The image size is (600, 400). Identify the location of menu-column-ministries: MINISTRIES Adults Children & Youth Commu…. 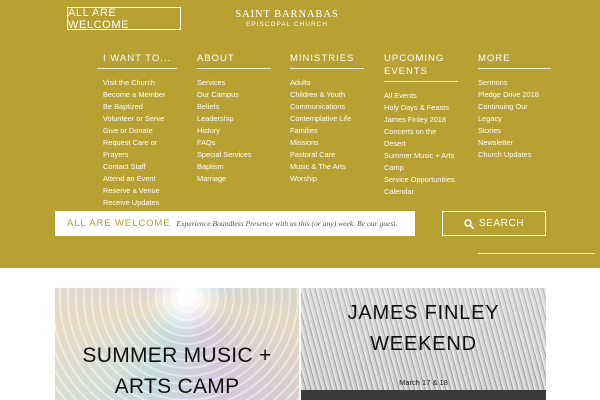
(327, 118).